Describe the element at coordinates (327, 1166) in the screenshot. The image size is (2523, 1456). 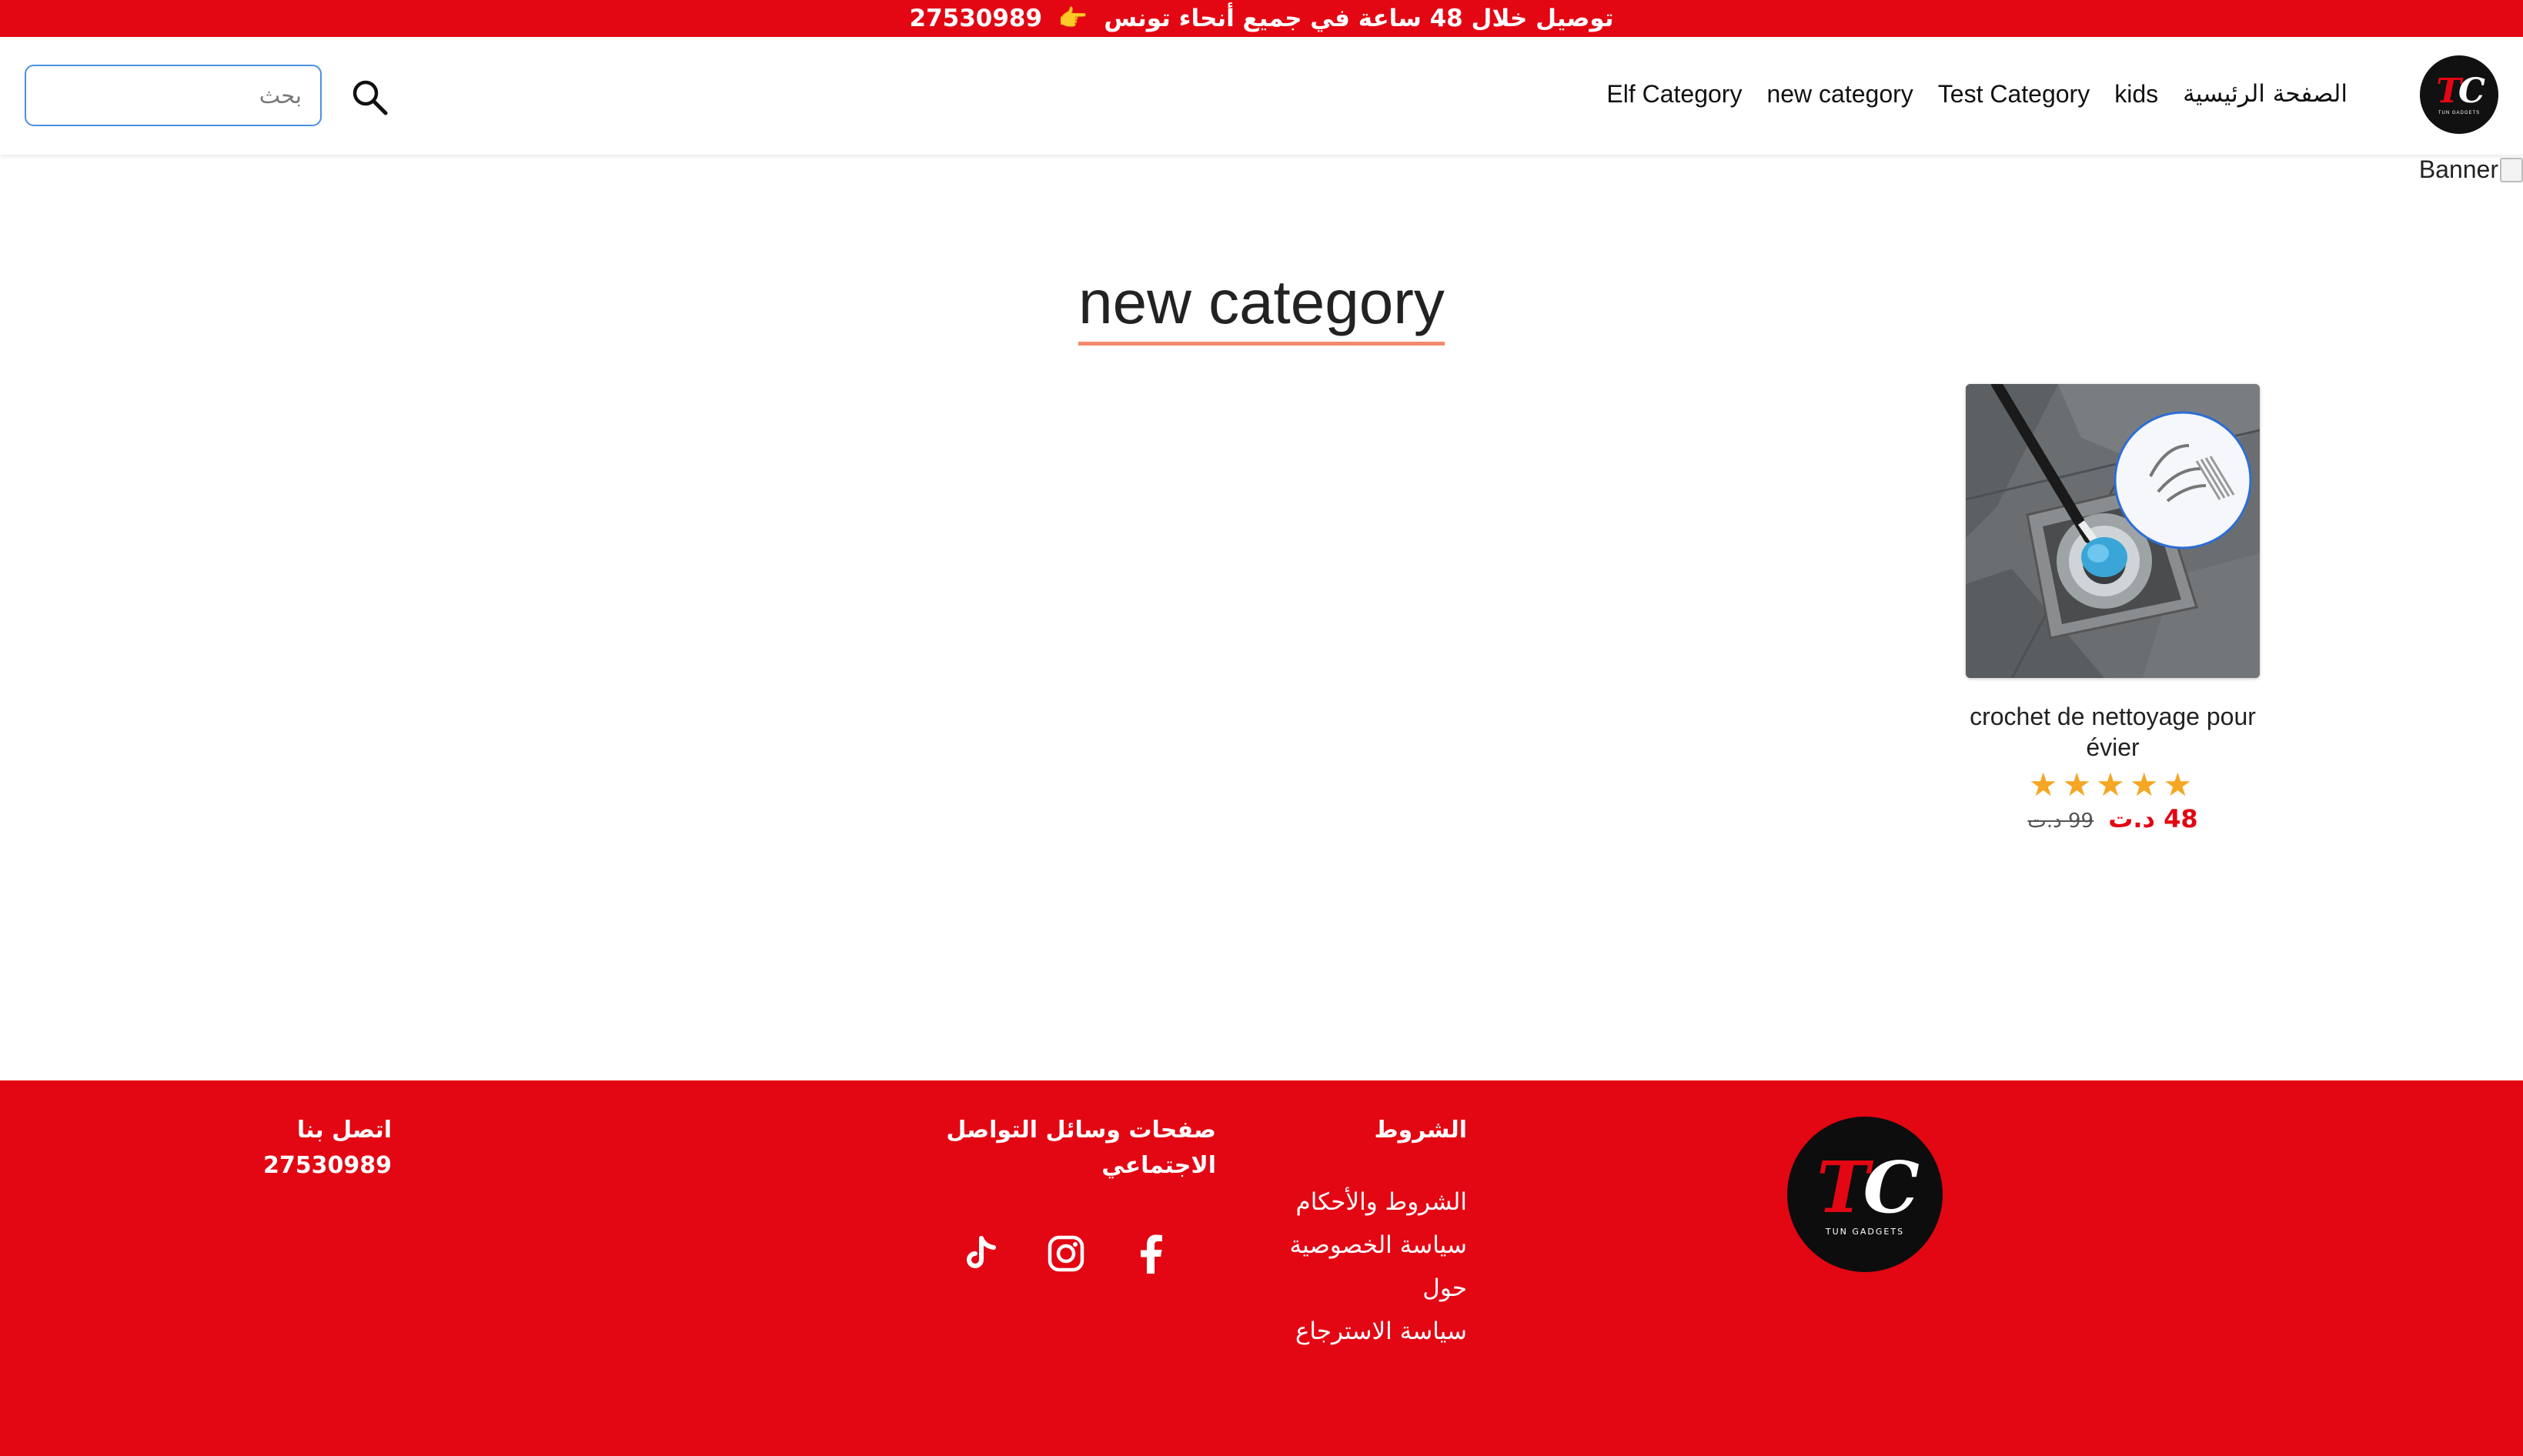
I see `footer-contact-phone: 27530989` at that location.